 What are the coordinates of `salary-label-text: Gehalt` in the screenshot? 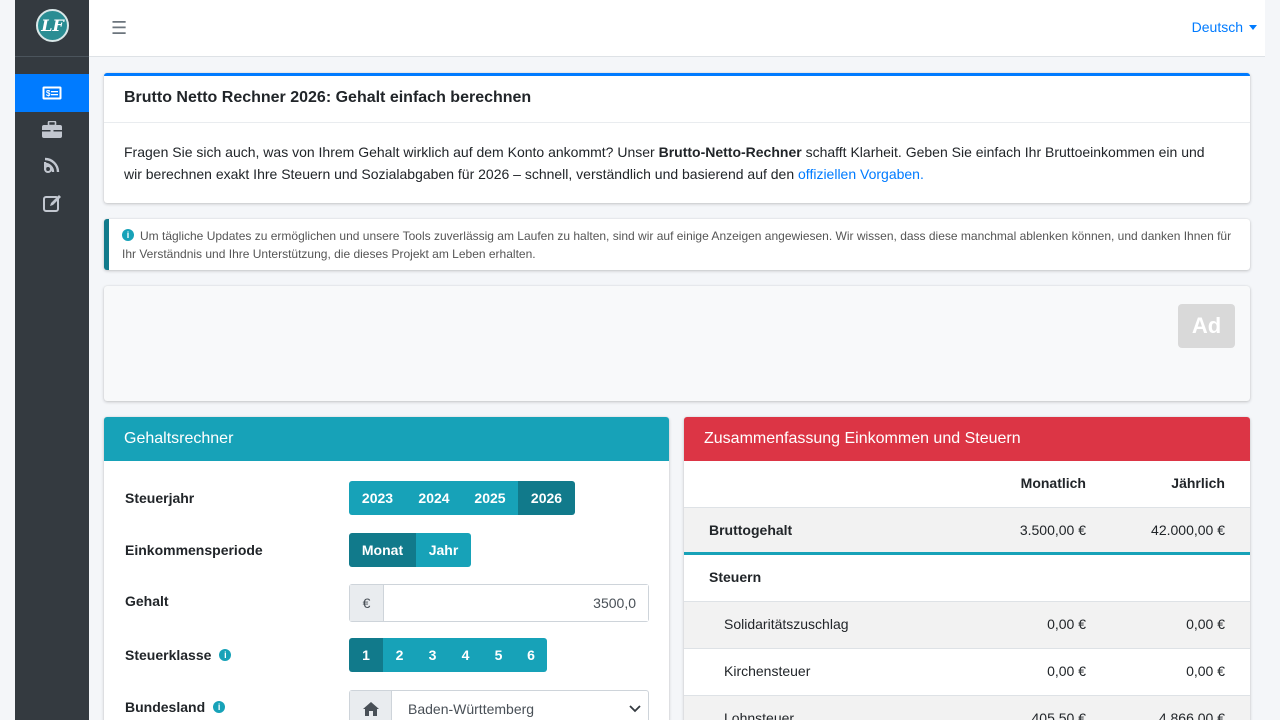 It's located at (147, 601).